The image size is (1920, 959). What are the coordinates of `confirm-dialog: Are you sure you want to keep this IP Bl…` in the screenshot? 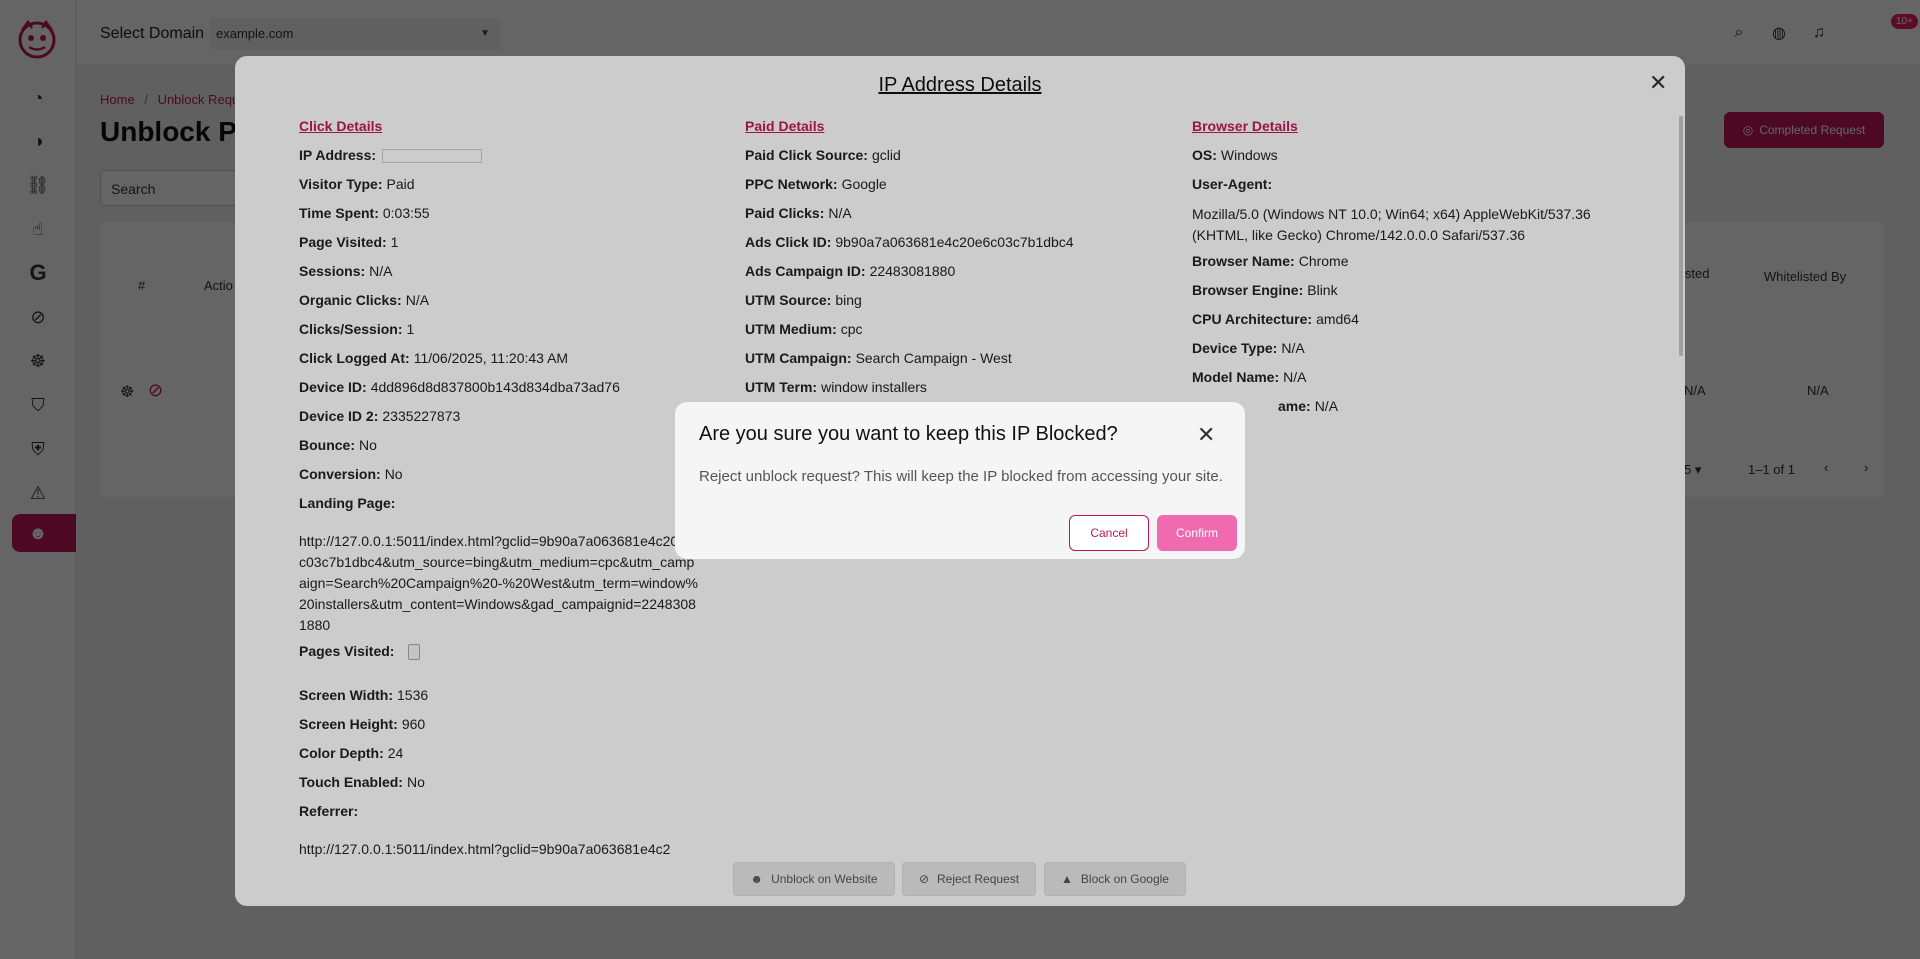 It's located at (960, 480).